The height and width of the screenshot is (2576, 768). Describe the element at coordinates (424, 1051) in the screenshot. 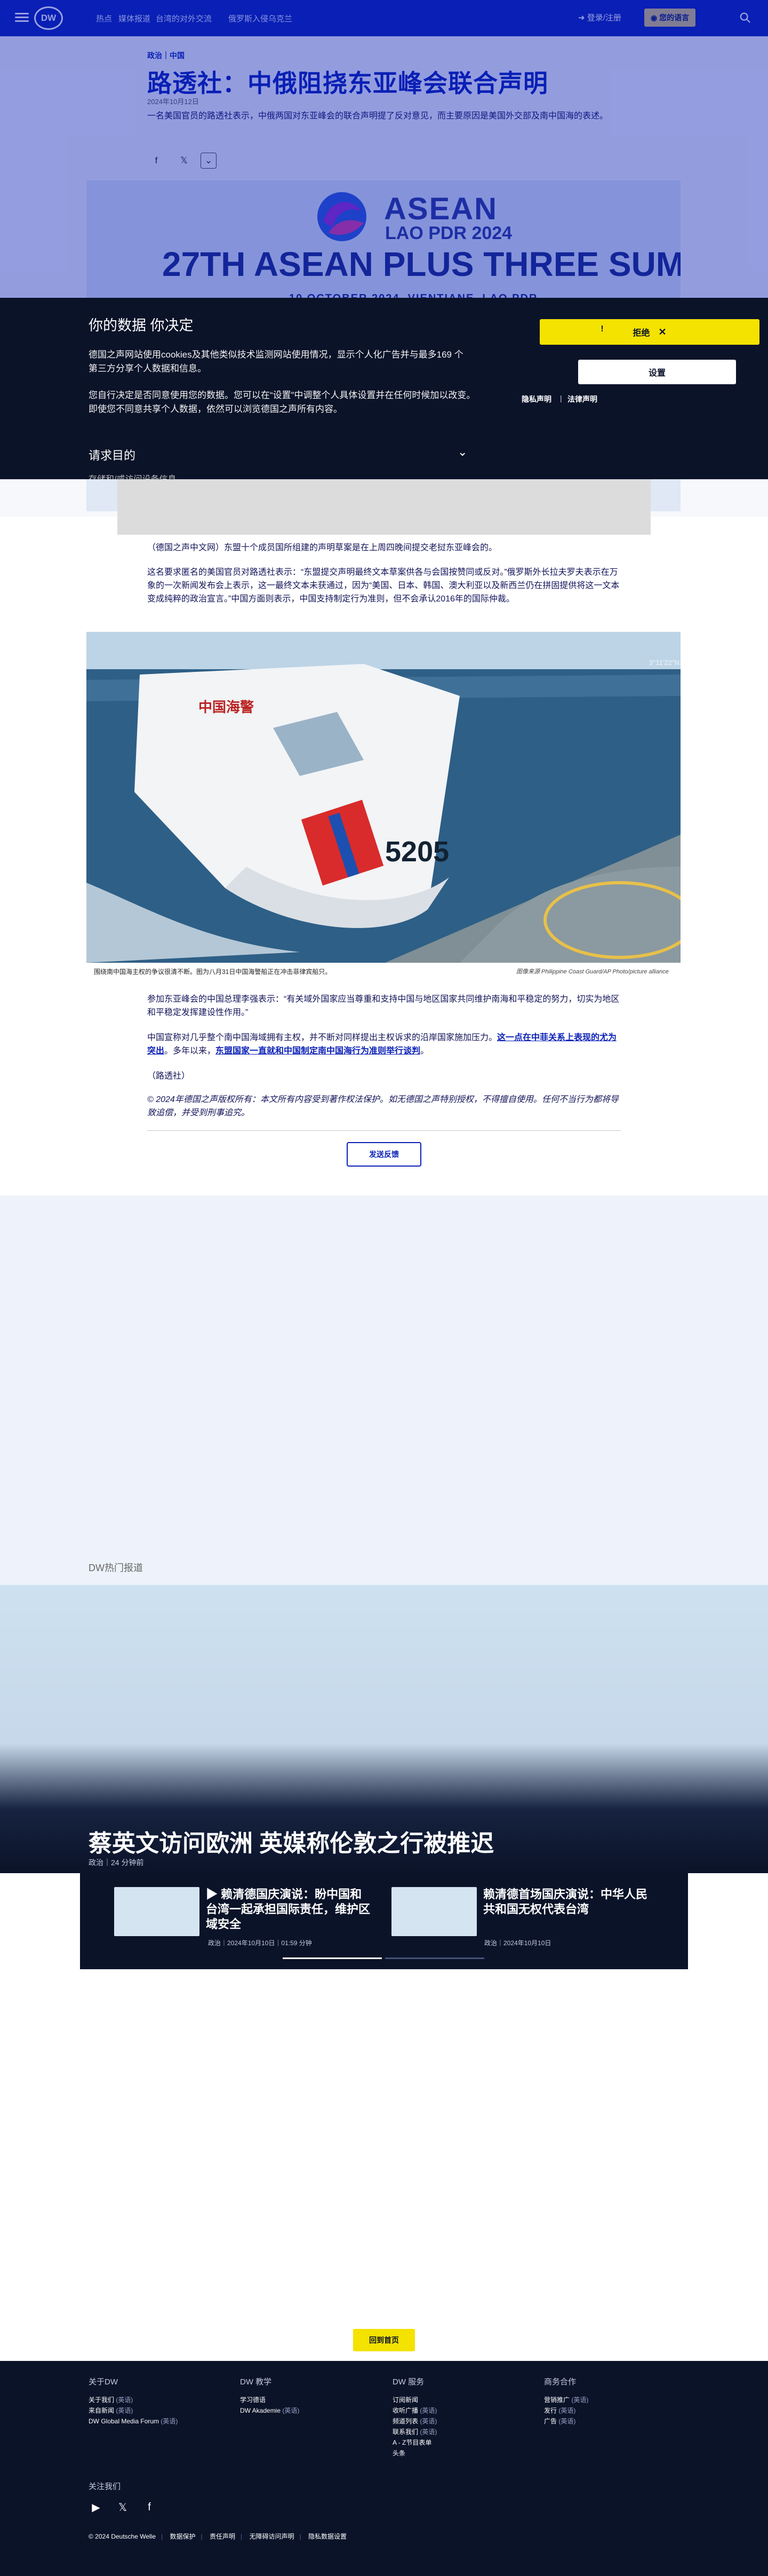

I see `paragraph-4-text-c: 。` at that location.